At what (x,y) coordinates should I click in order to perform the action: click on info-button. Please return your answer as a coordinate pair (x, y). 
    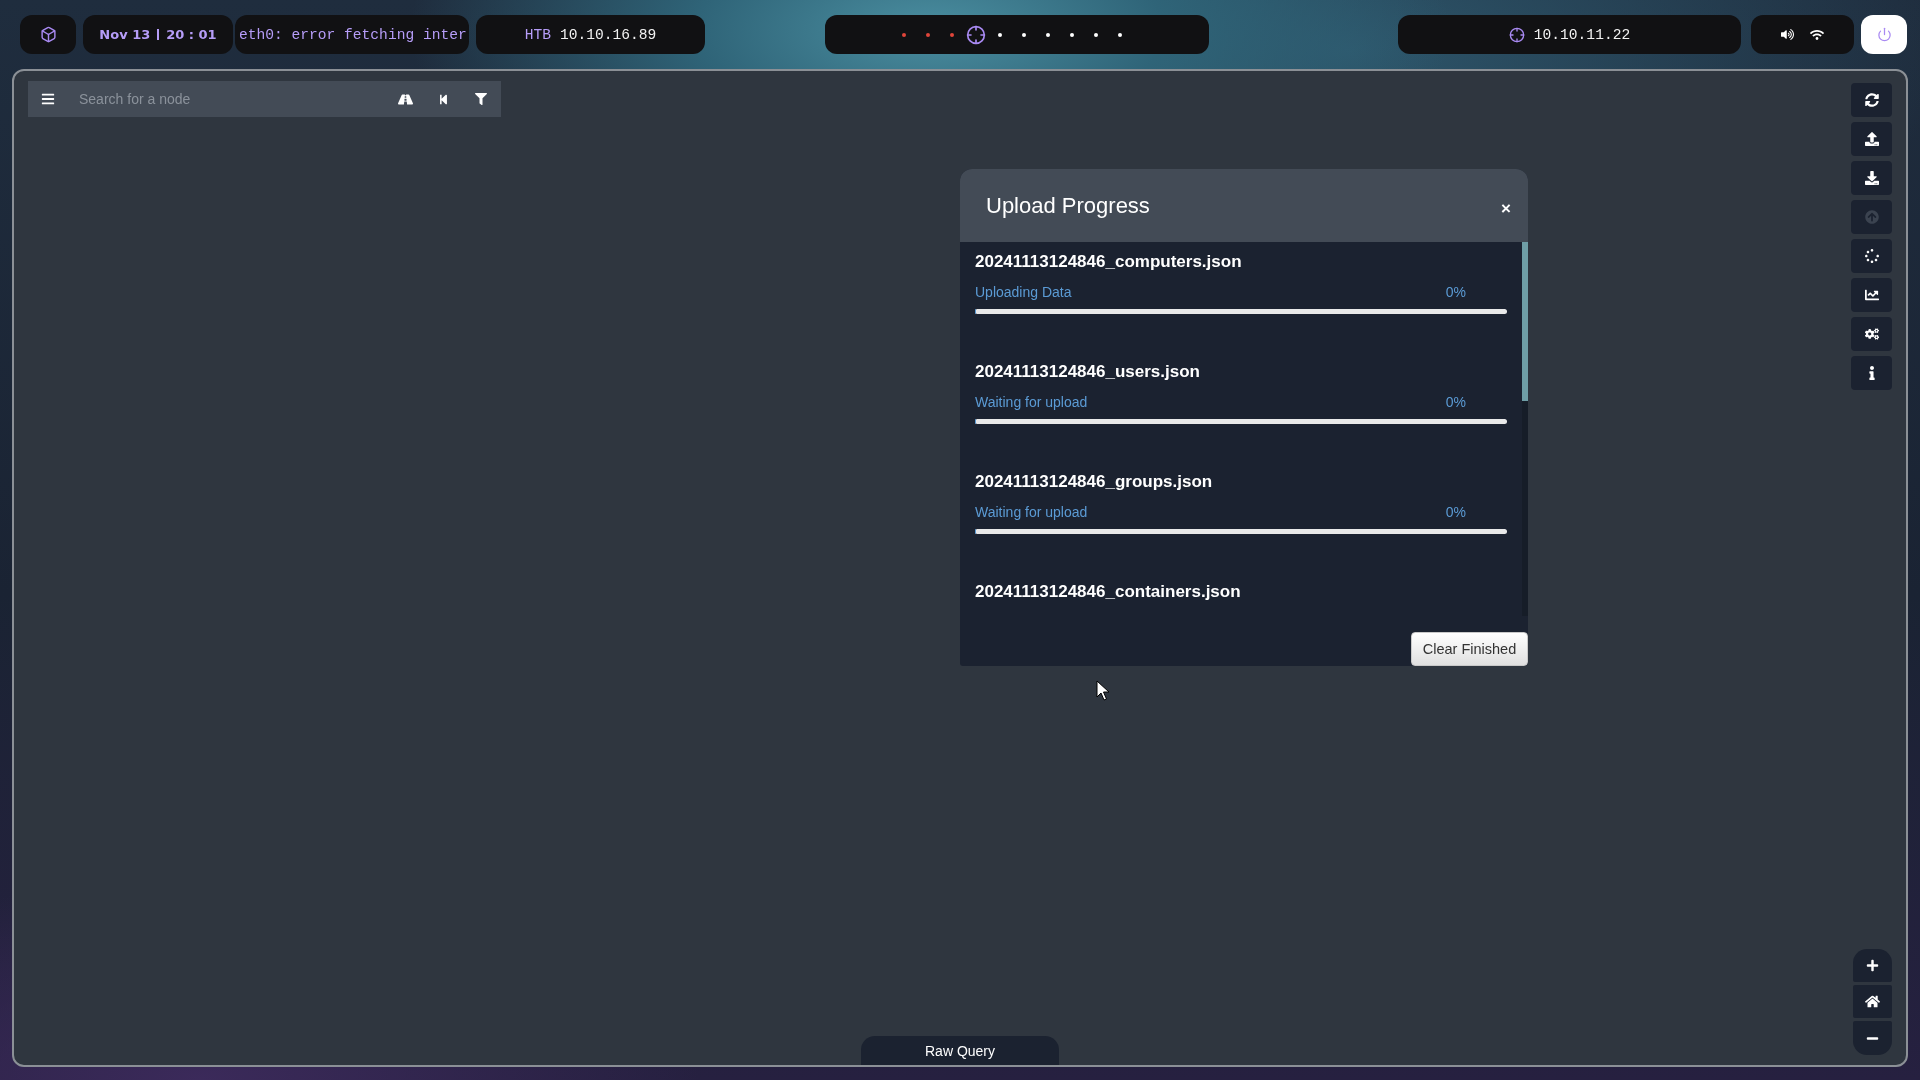
    Looking at the image, I should click on (1871, 373).